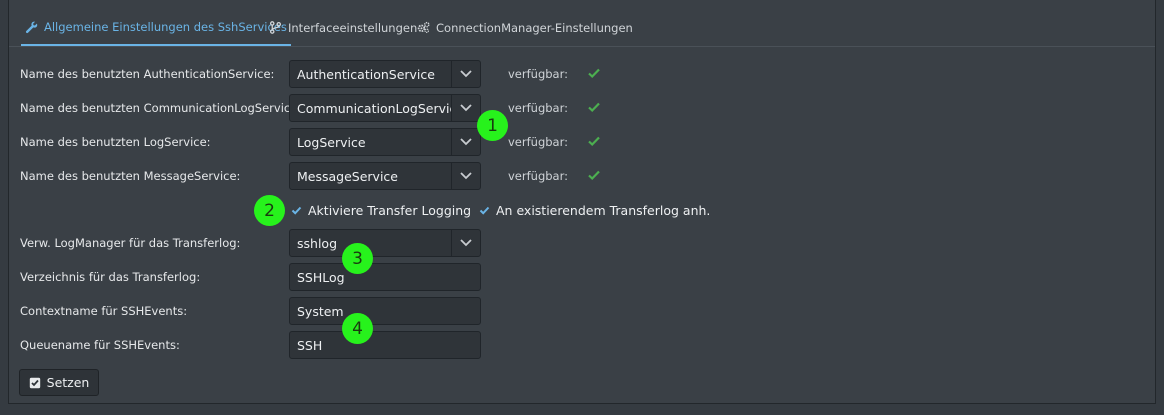 The image size is (1164, 415). I want to click on append-transferlog-checkbox: An existierendem Transferlog anh., so click(594, 210).